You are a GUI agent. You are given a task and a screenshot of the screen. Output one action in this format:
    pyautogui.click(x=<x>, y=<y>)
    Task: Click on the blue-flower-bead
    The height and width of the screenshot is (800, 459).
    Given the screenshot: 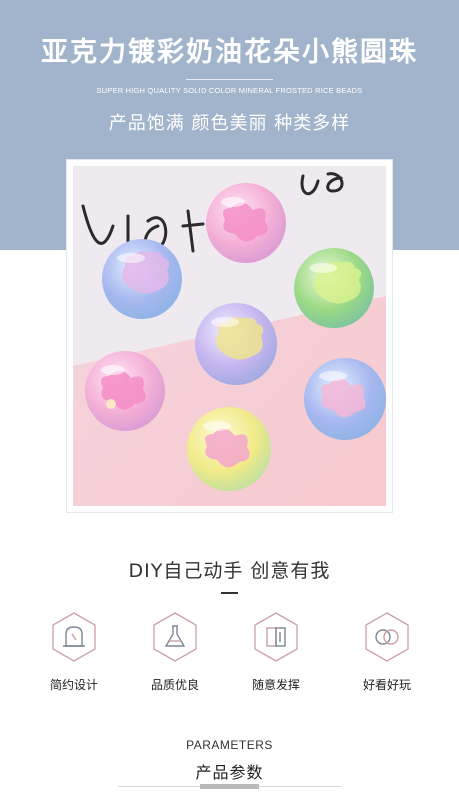 What is the action you would take?
    pyautogui.click(x=345, y=399)
    